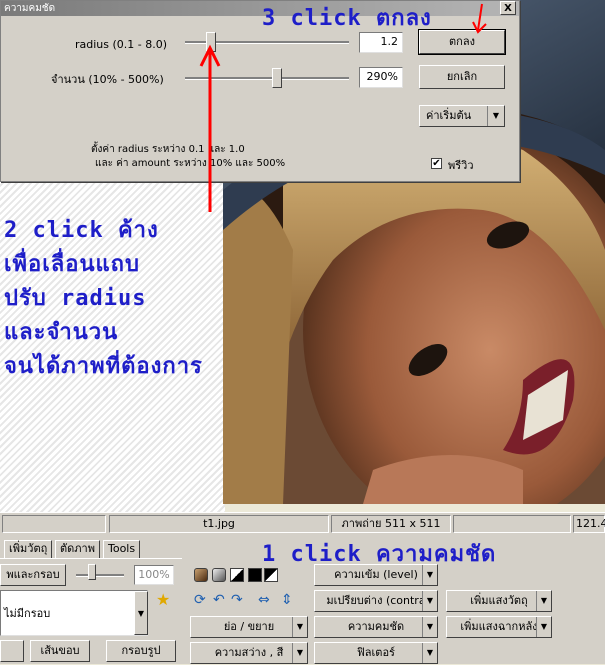  I want to click on border-button: เส้นขอบ, so click(60, 651).